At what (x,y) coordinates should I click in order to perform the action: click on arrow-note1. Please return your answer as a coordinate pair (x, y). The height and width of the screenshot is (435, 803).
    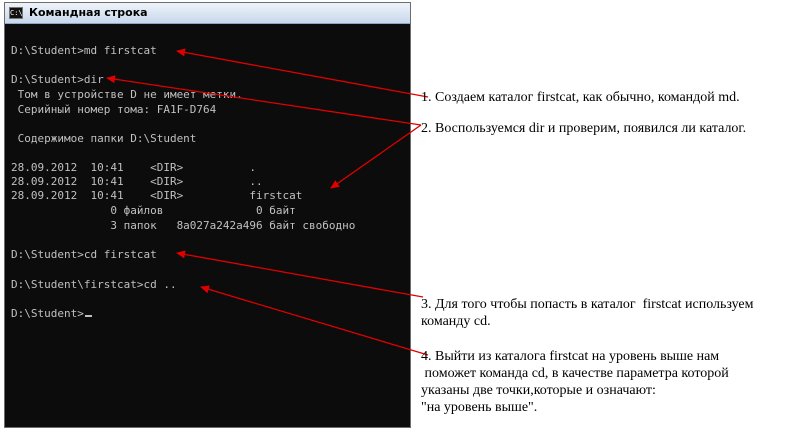
    Looking at the image, I should click on (302, 73).